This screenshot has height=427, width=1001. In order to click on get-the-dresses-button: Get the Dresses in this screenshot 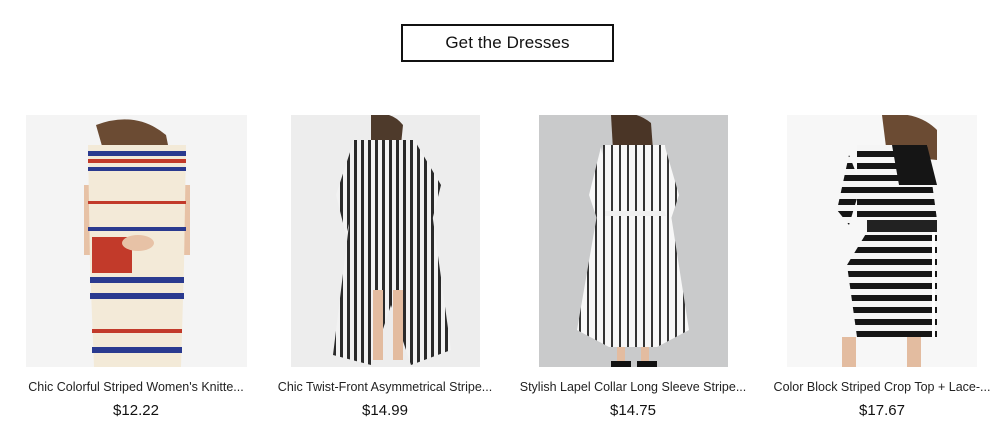, I will do `click(507, 43)`.